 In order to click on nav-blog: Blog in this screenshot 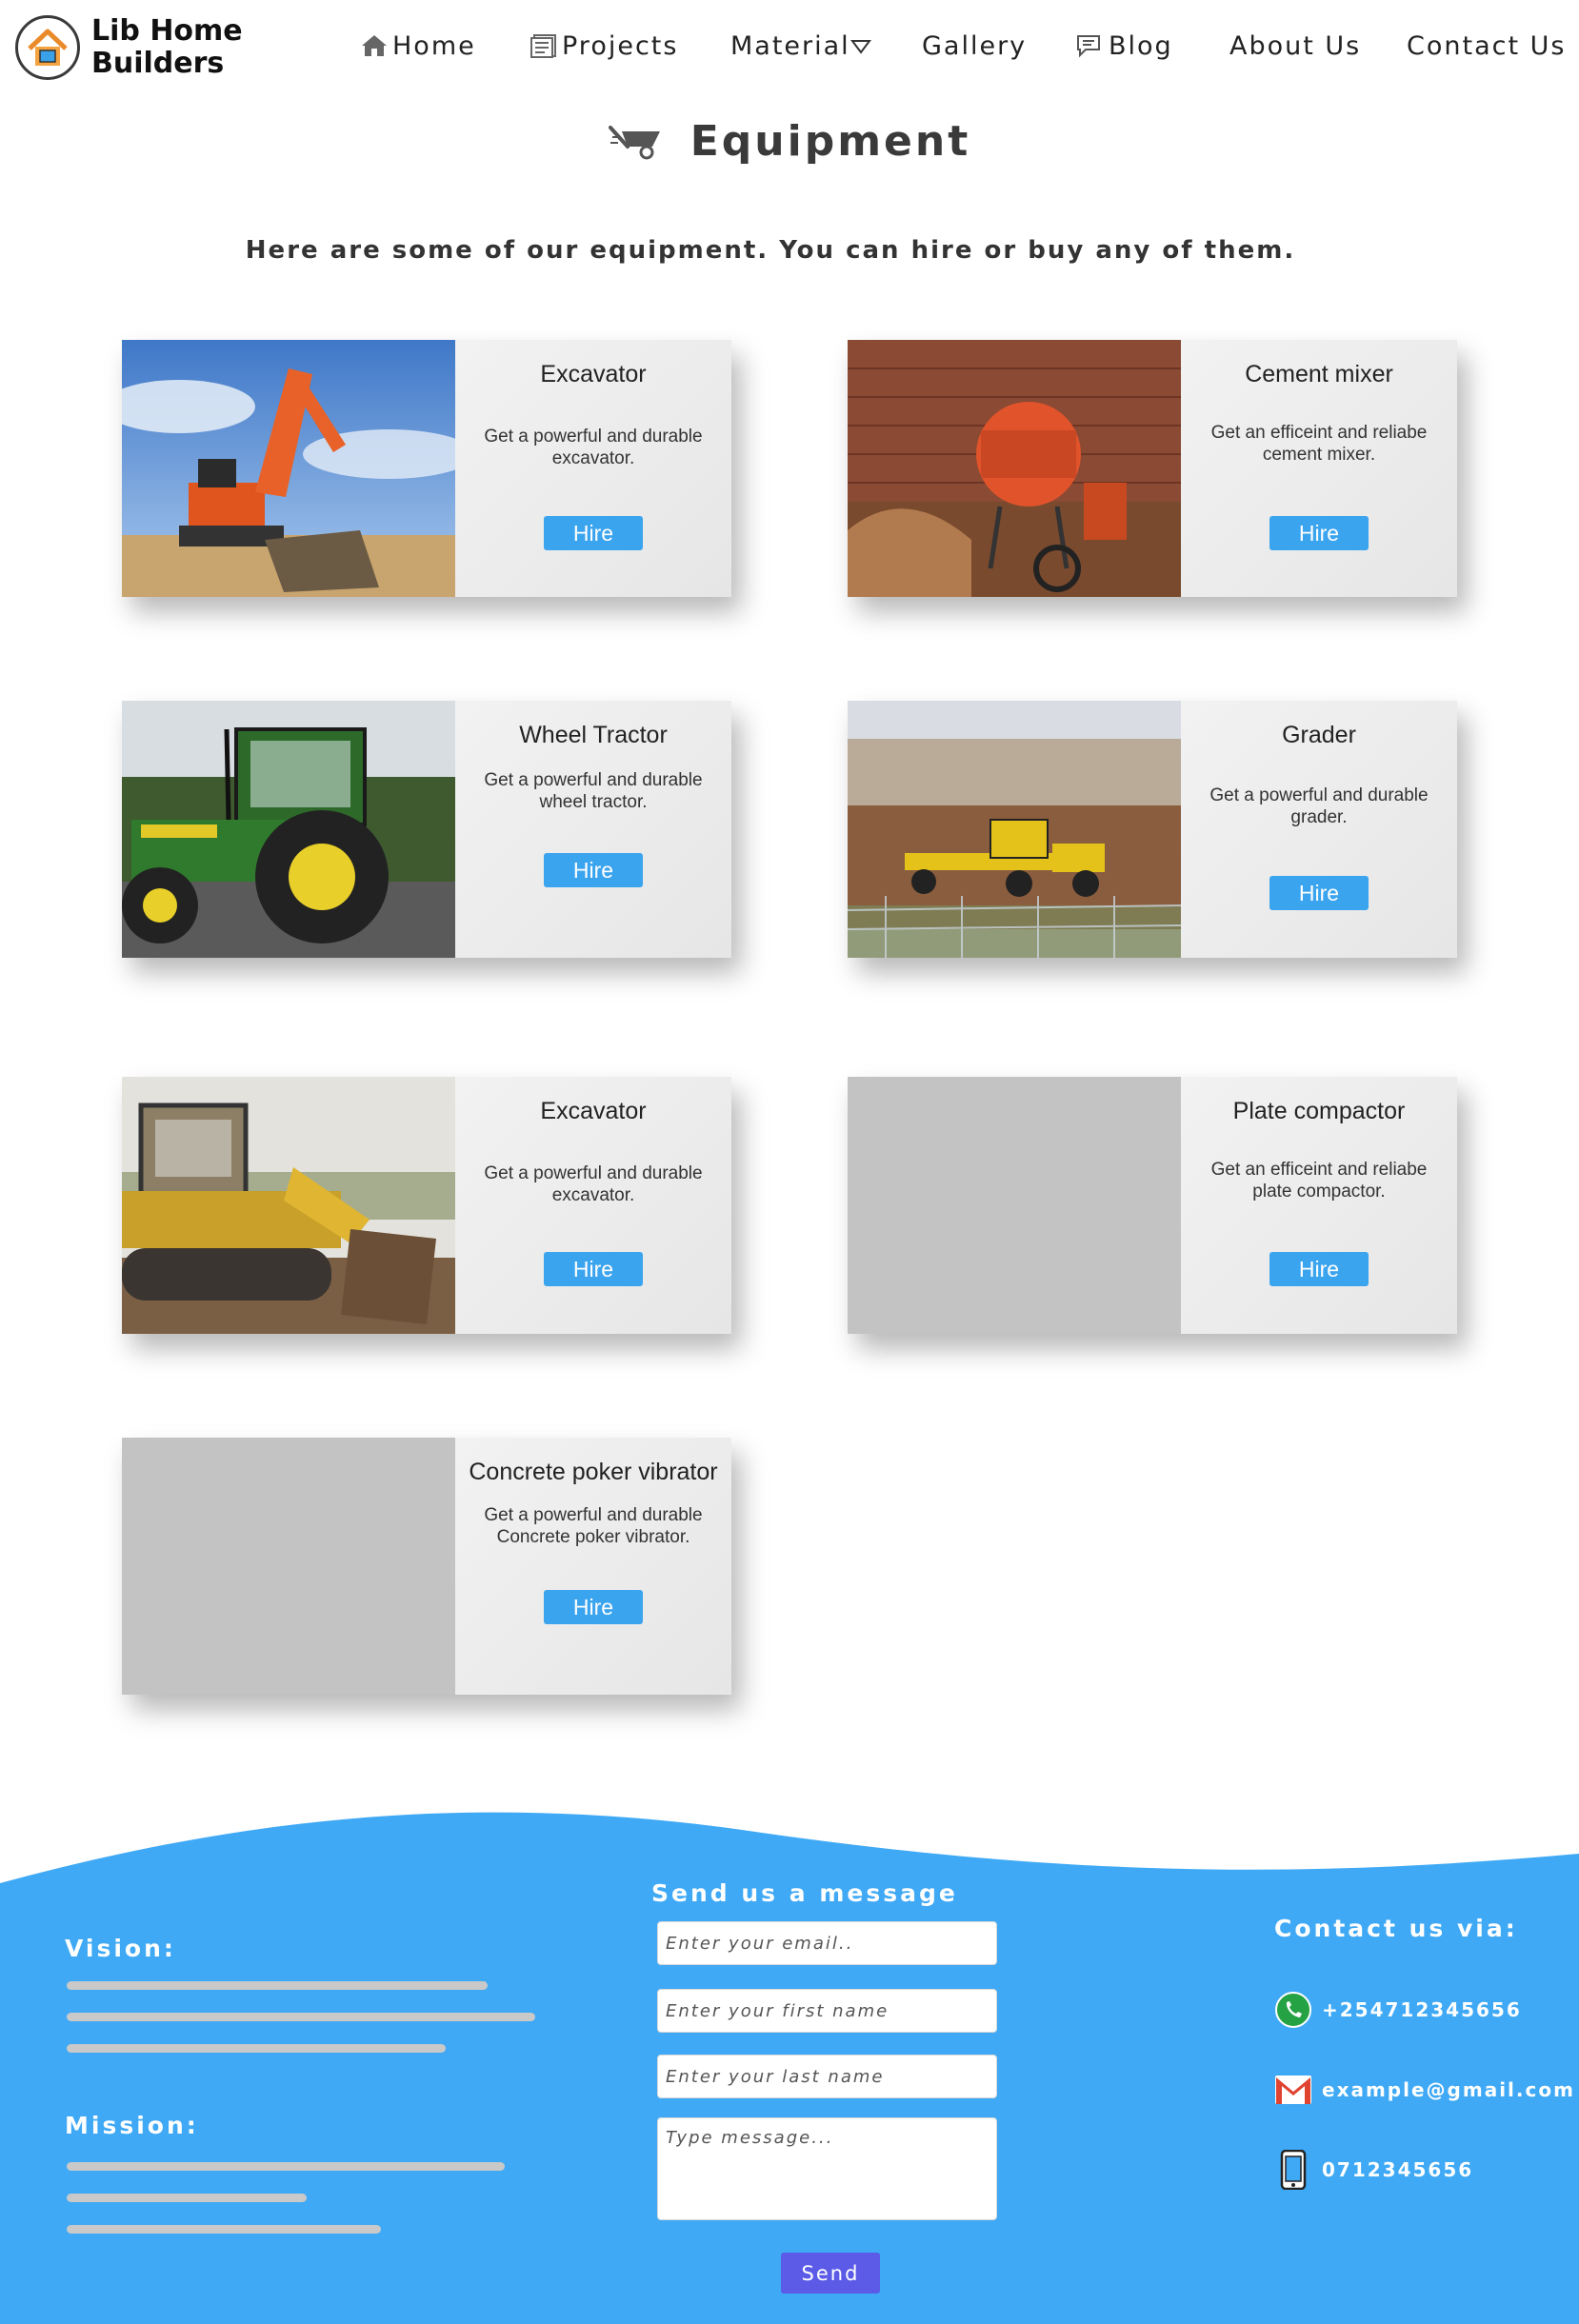, I will do `click(1124, 46)`.